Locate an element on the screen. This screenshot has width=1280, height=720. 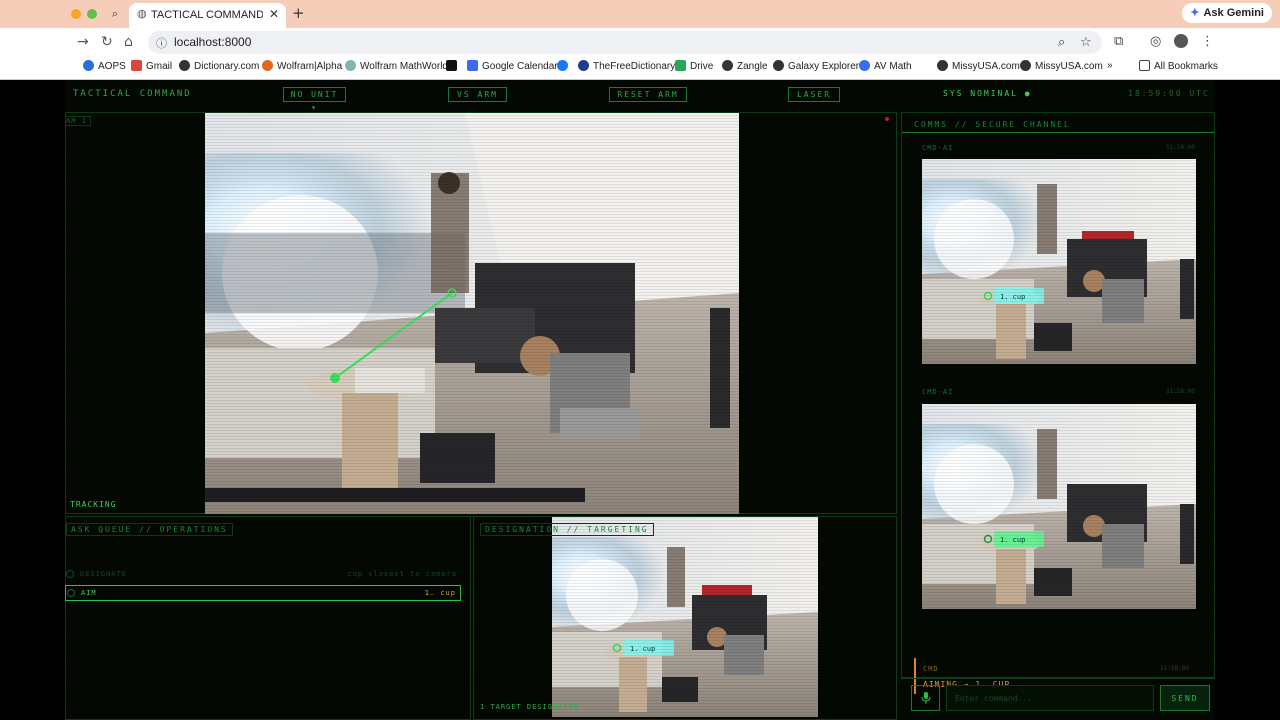
bookmark-label: Zangle is located at coordinates (752, 66).